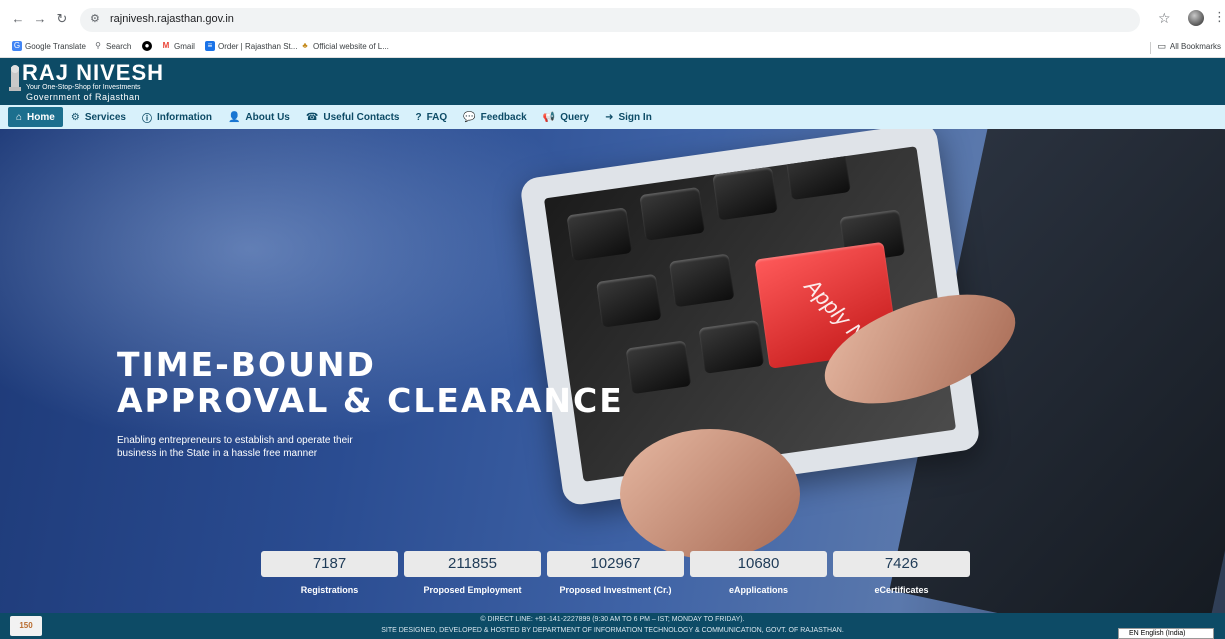 The height and width of the screenshot is (639, 1225). What do you see at coordinates (1219, 17) in the screenshot?
I see `menu-kebab-icon: ⋮` at bounding box center [1219, 17].